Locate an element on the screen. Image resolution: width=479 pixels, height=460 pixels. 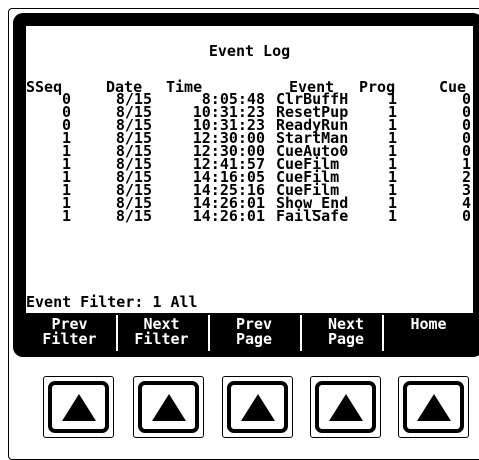
prev-page-button: Prev Page is located at coordinates (254, 332).